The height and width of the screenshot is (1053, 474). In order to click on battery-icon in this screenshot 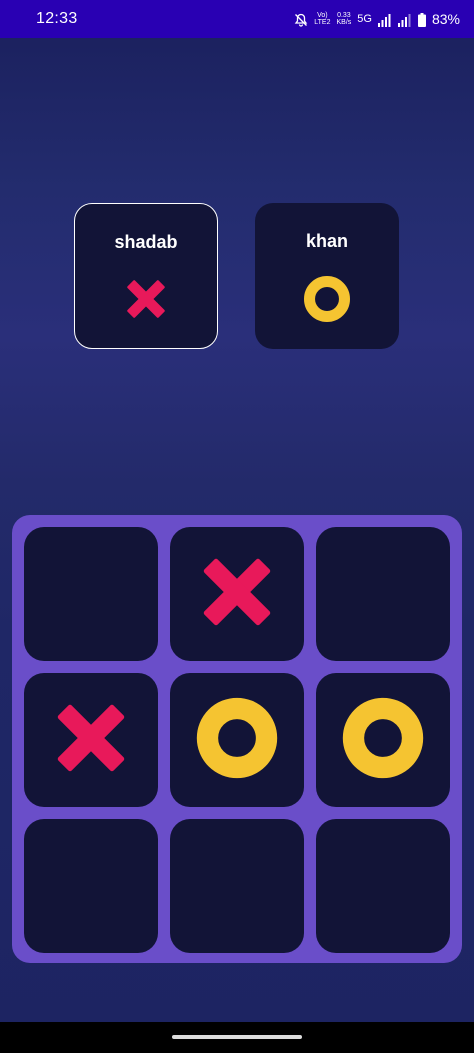, I will do `click(421, 19)`.